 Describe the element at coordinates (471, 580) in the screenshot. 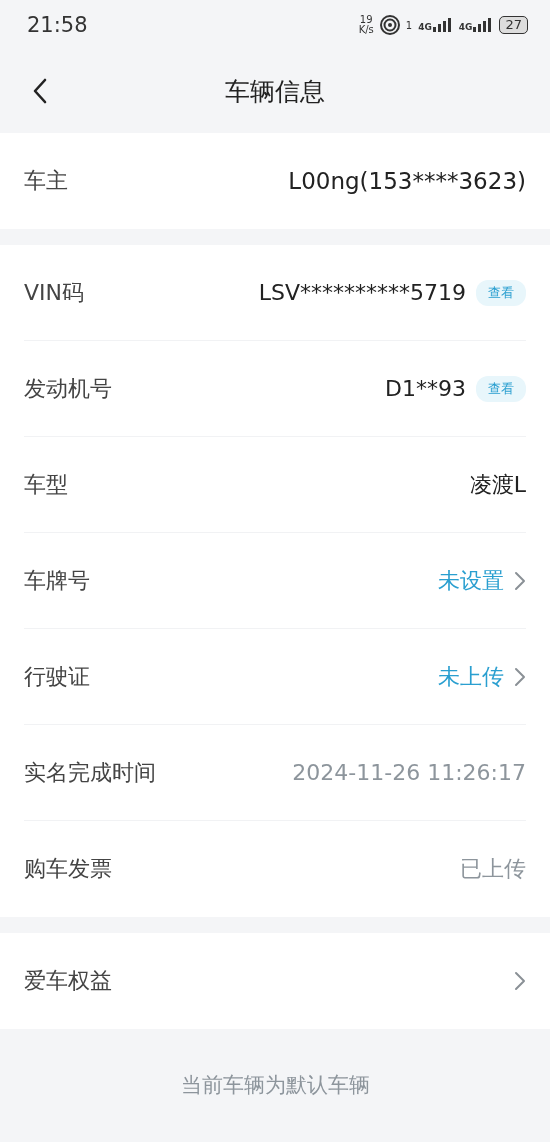

I see `row-link: 未设置` at that location.